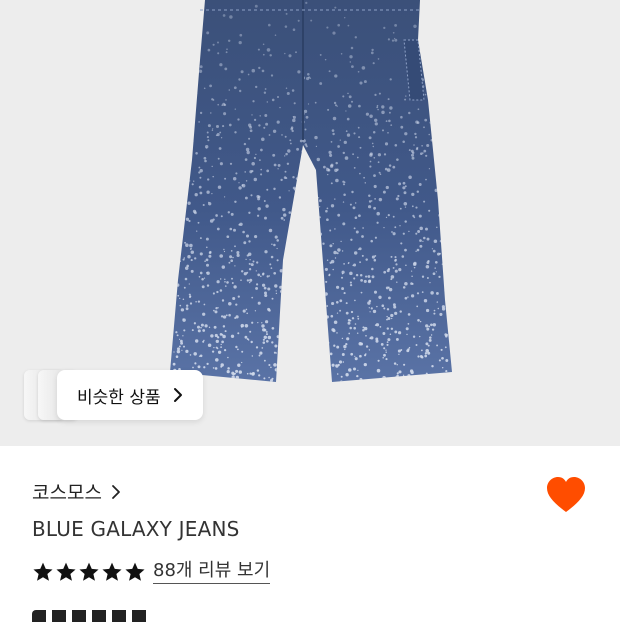  I want to click on similar-products-label: 비슷한 상품, so click(119, 397).